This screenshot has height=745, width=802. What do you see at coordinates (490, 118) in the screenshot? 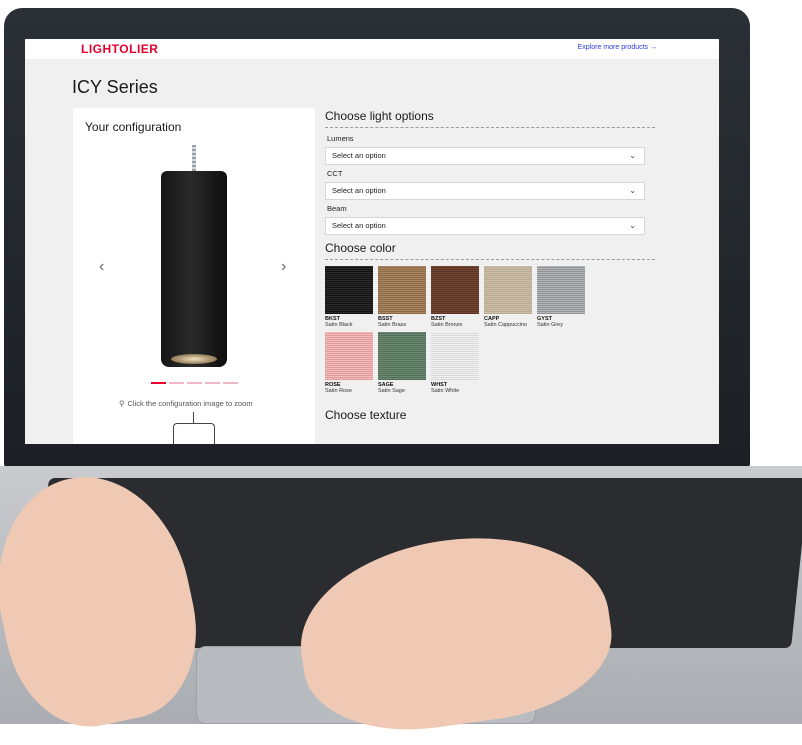
I see `light-options-title: Choose light options` at bounding box center [490, 118].